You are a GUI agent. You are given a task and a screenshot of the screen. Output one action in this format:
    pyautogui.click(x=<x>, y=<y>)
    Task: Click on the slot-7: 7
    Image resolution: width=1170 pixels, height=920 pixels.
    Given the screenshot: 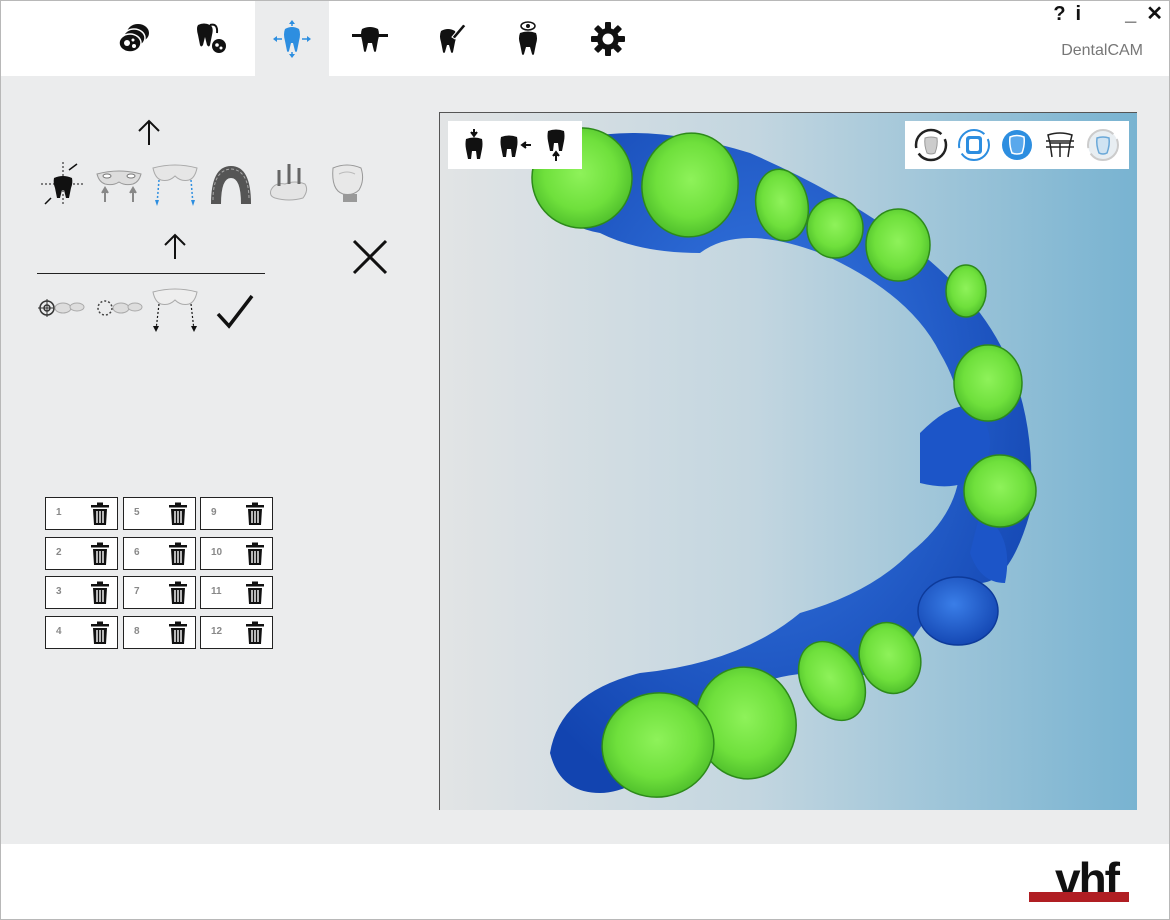 What is the action you would take?
    pyautogui.click(x=159, y=592)
    